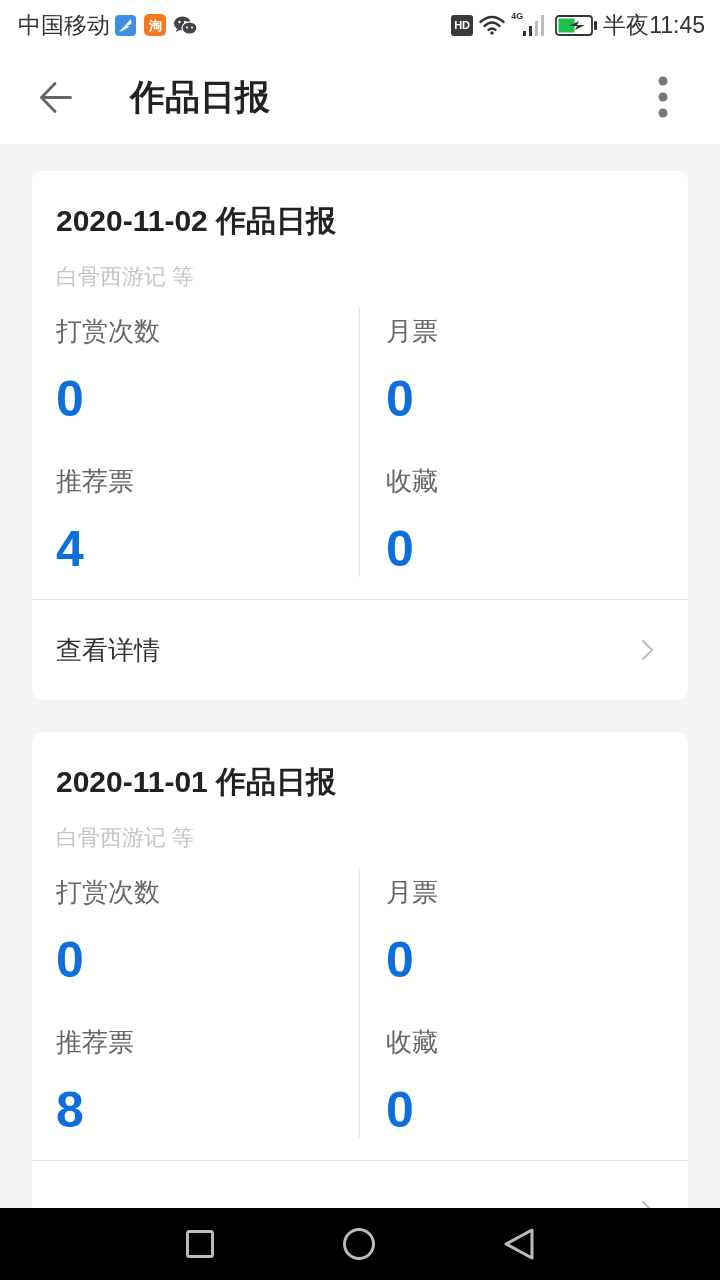  Describe the element at coordinates (185, 25) in the screenshot. I see `chat-bubbles-icon` at that location.